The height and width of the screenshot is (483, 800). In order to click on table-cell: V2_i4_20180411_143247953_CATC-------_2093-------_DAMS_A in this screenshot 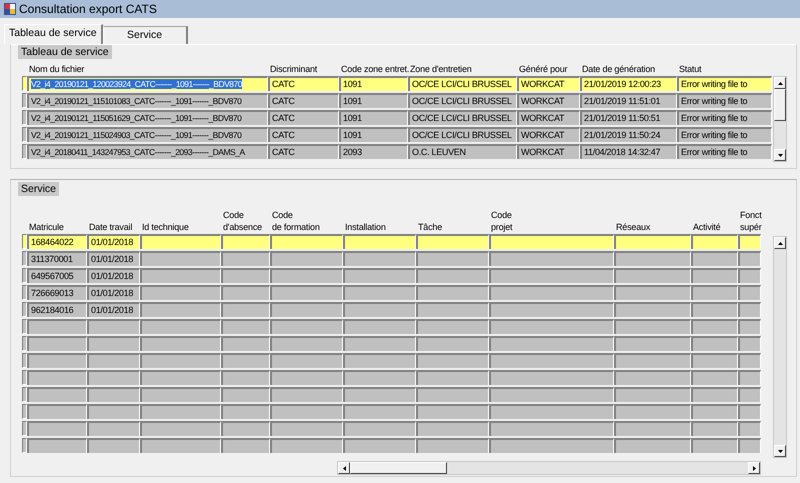, I will do `click(147, 151)`.